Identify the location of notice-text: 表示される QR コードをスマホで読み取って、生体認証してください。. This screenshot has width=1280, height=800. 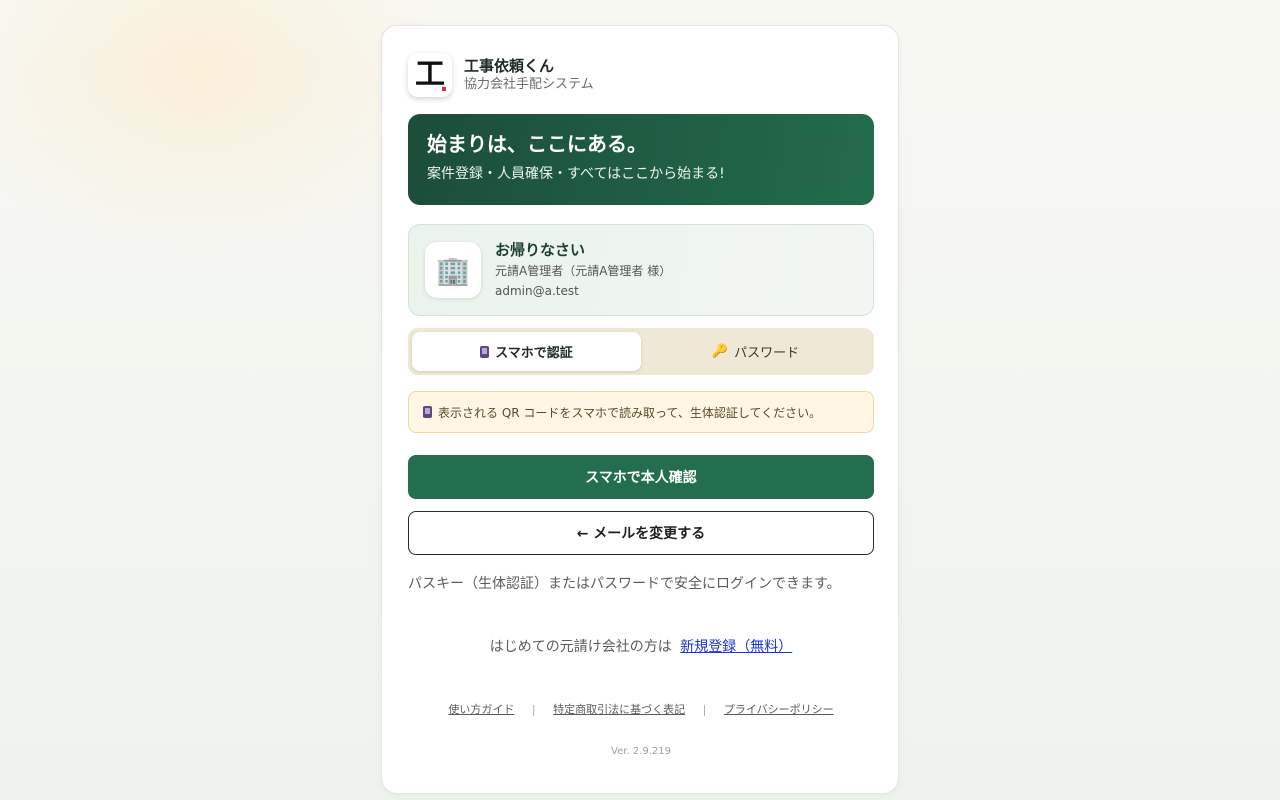
(630, 412).